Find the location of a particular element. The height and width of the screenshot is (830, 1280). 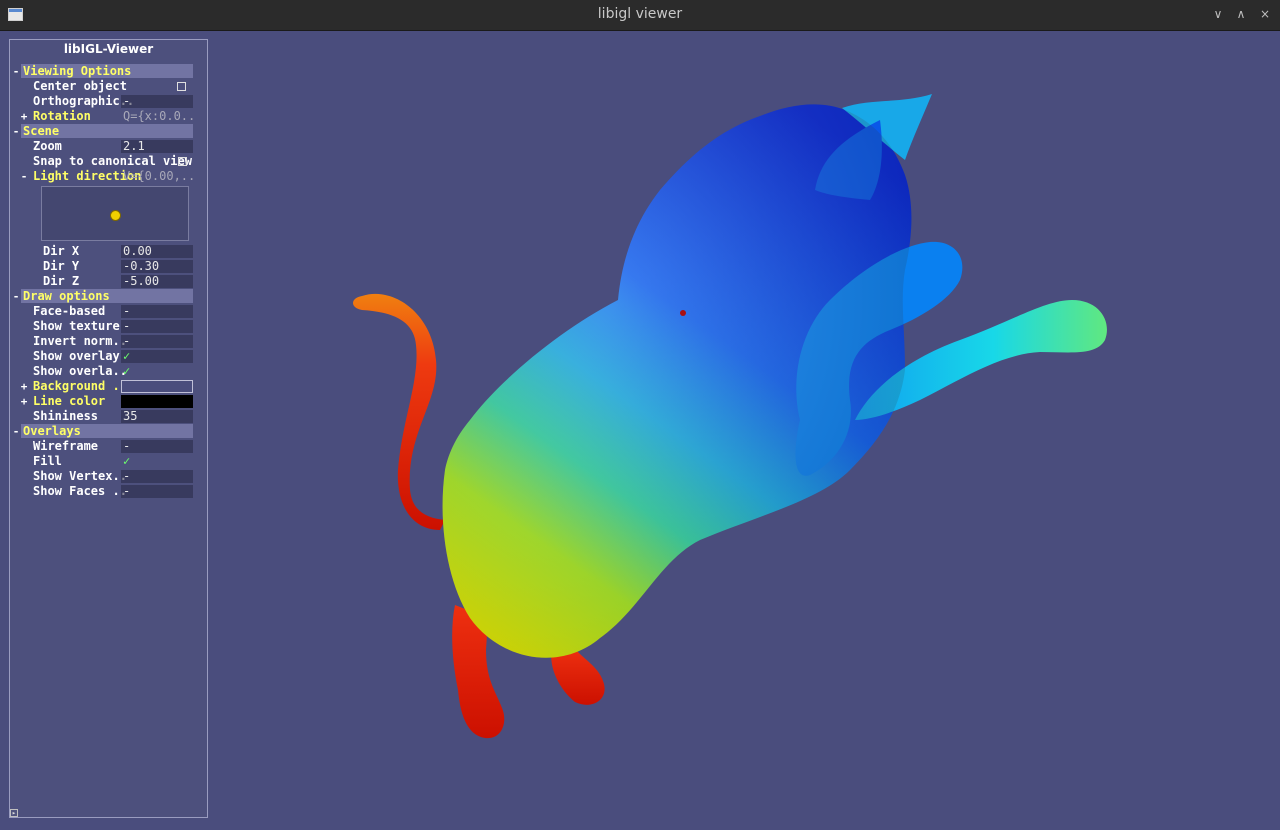

maximize-icon: ∧ is located at coordinates (1241, 14).